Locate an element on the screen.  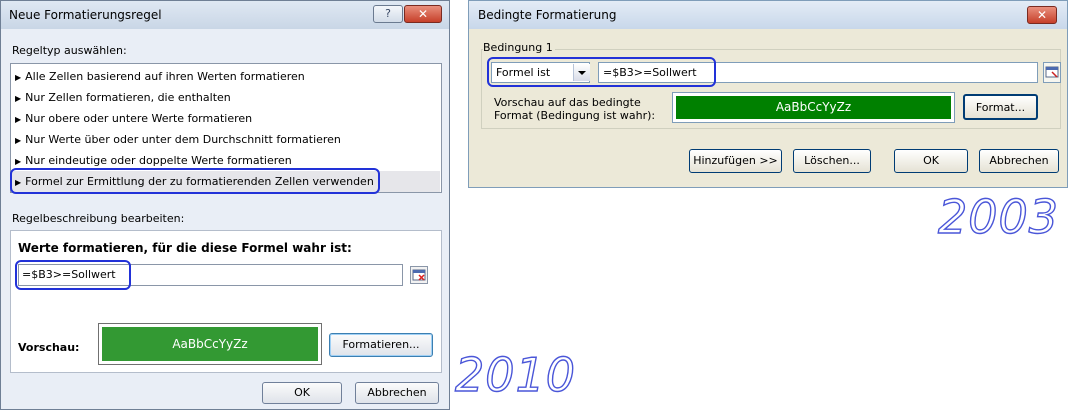
description-label: Regelbeschreibung bearbeiten: is located at coordinates (98, 218).